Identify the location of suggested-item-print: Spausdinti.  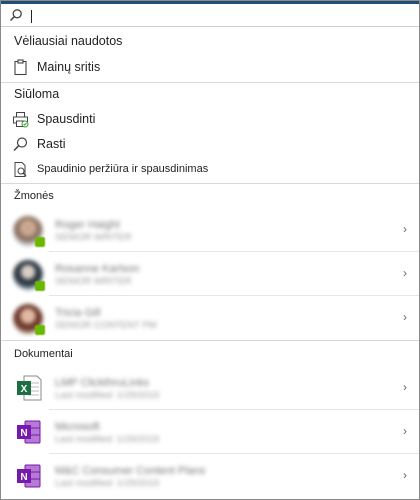
(210, 119).